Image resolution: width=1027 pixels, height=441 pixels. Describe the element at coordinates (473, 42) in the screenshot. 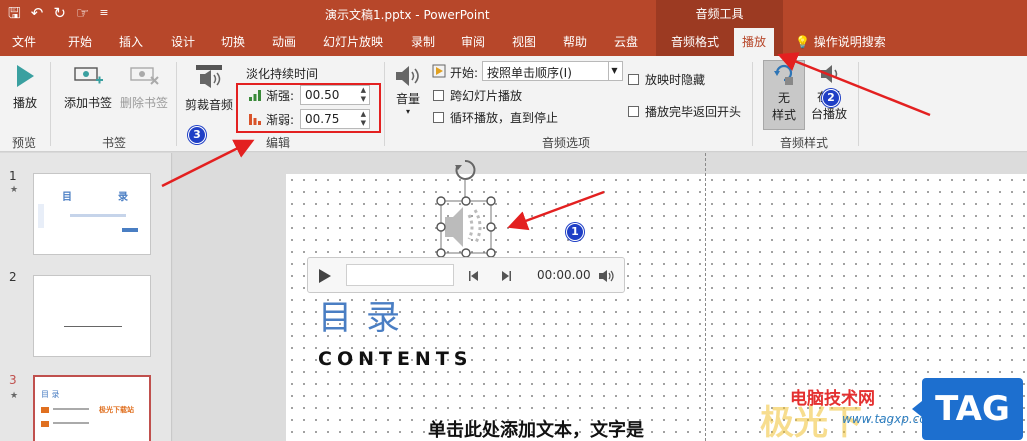

I see `tab-review: 审阅` at that location.